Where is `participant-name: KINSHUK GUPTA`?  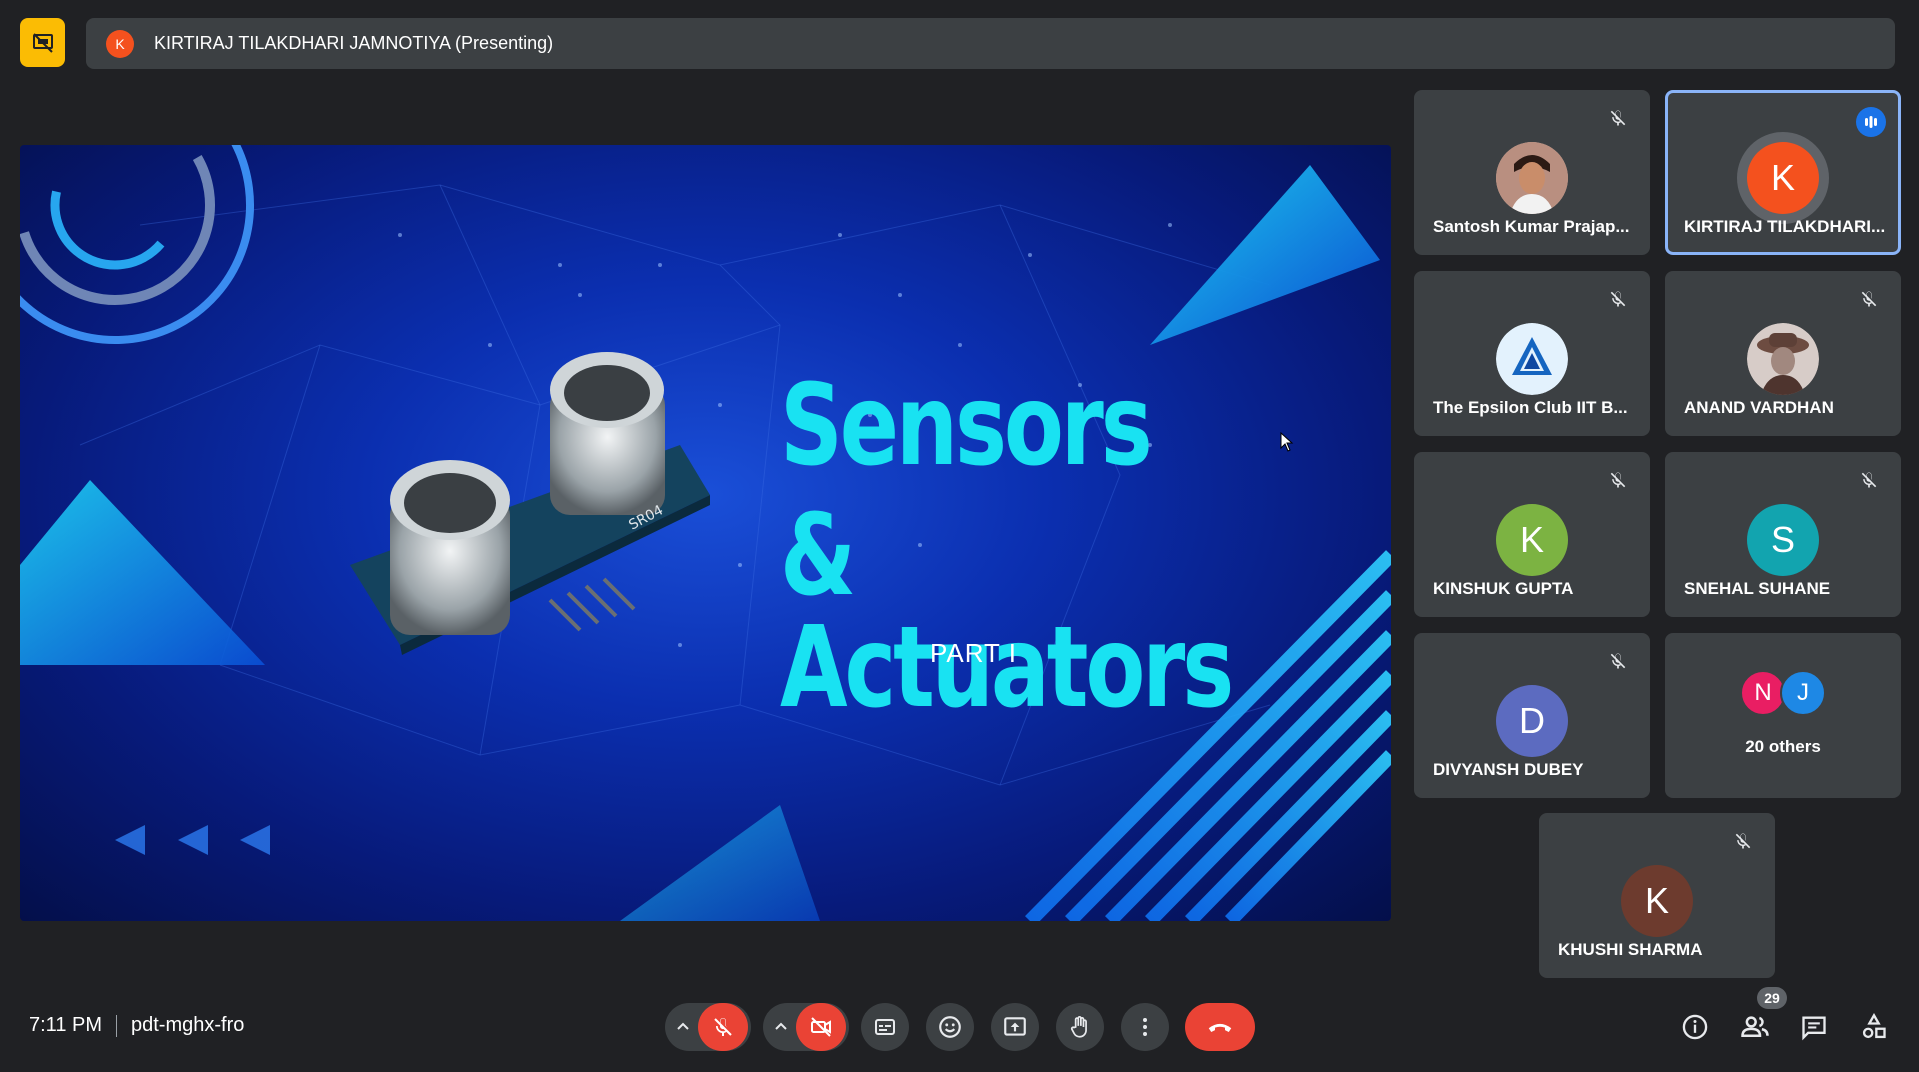
participant-name: KINSHUK GUPTA is located at coordinates (1503, 588).